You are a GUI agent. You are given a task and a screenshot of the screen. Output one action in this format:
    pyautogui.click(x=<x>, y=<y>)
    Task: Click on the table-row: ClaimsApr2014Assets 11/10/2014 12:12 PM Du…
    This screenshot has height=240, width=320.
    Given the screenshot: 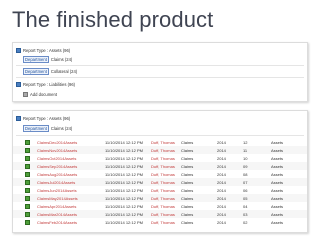 What is the action you would take?
    pyautogui.click(x=160, y=206)
    